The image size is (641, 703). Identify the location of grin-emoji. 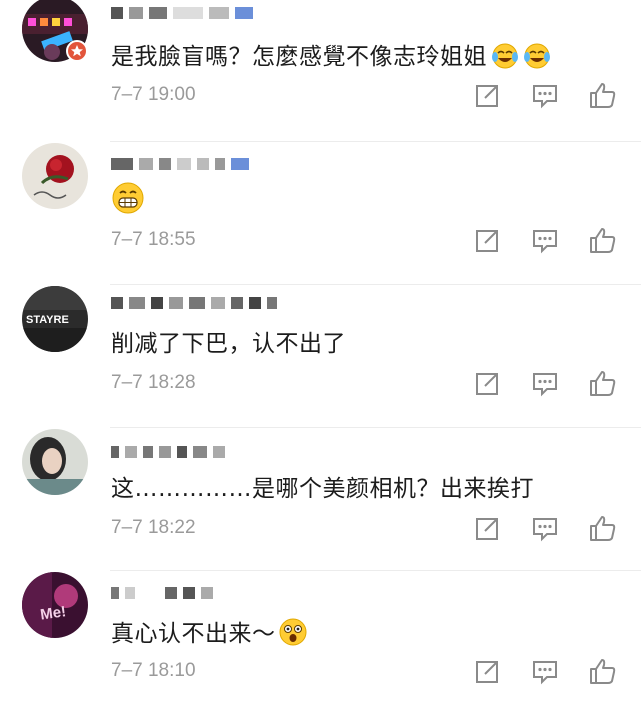
(128, 201).